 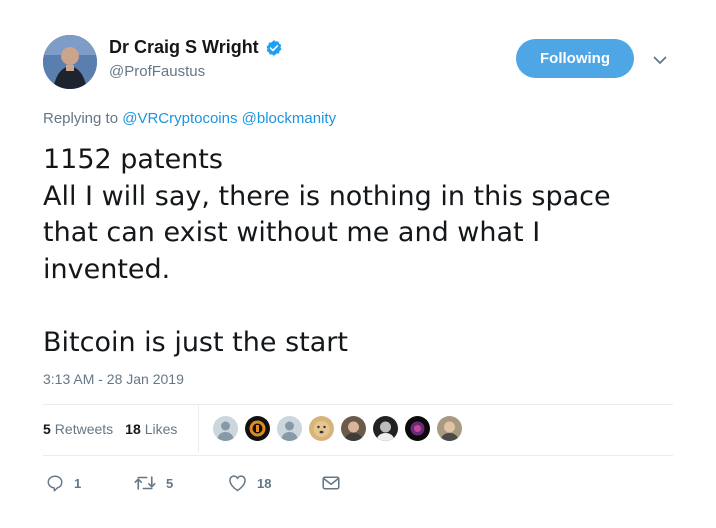 I want to click on author-name-row: Dr Craig S Wright, so click(x=196, y=47).